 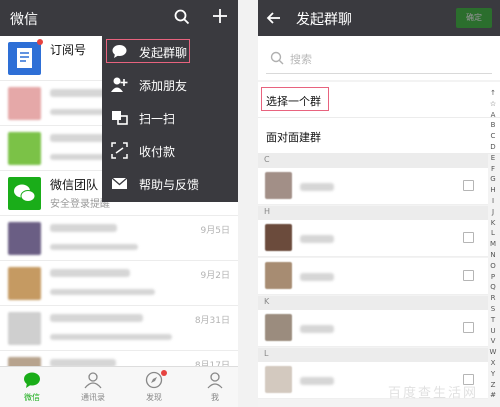 What do you see at coordinates (220, 16) in the screenshot?
I see `plus-icon` at bounding box center [220, 16].